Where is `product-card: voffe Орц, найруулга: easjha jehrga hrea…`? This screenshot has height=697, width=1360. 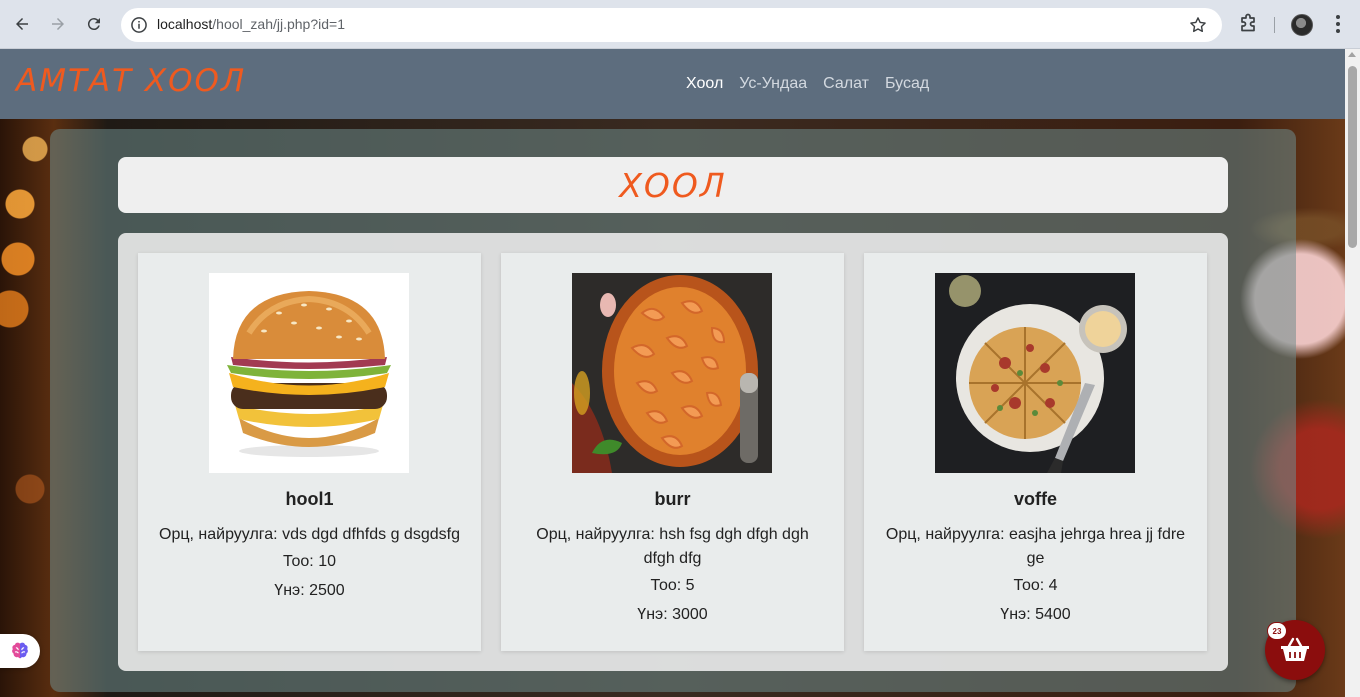
product-card: voffe Орц, найруулга: easjha jehrga hrea… is located at coordinates (1035, 452).